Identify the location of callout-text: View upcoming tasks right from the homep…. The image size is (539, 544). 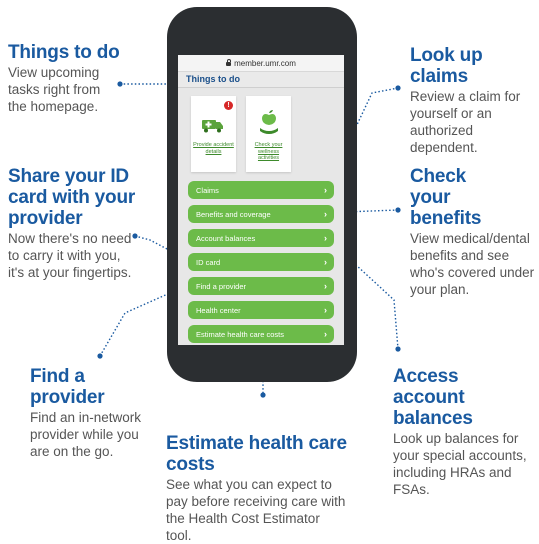
(54, 89).